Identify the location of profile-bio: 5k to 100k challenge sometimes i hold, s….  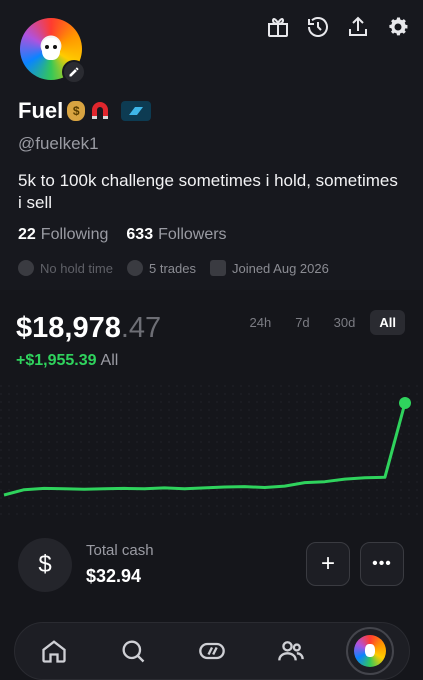
(208, 191).